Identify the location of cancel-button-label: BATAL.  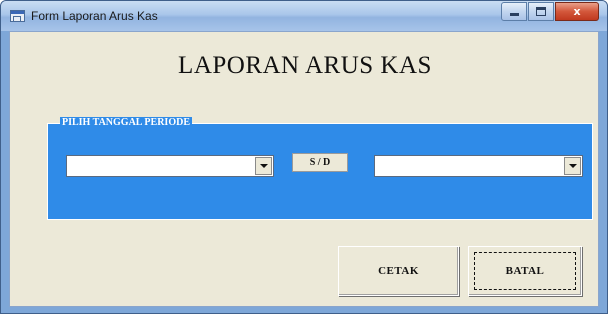
(525, 271).